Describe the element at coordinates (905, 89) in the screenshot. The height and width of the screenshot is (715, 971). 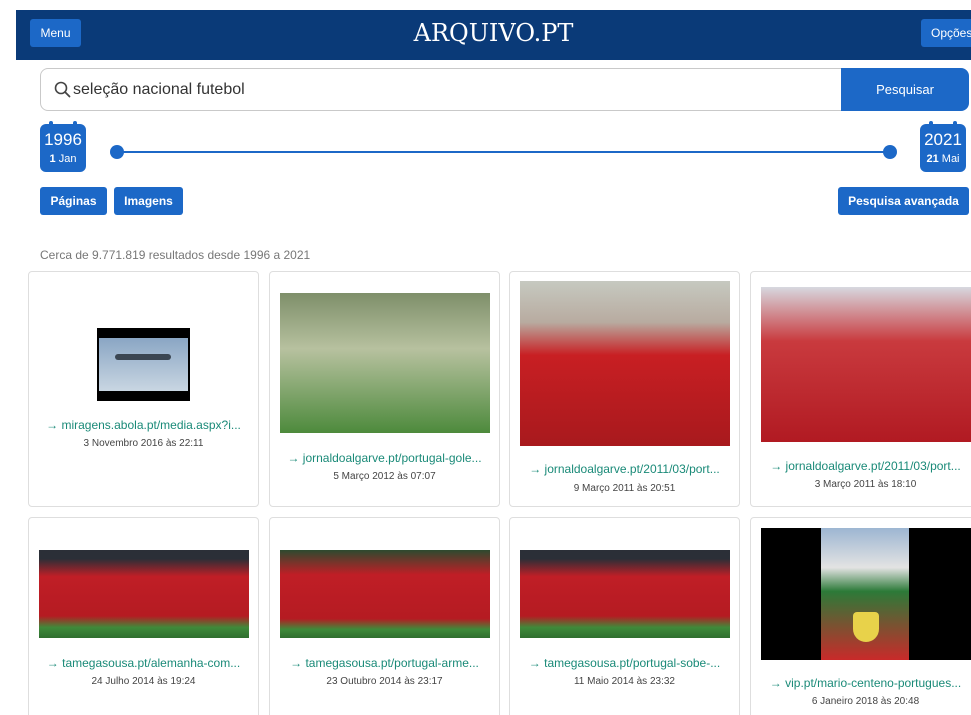
I see `search-button: Pesquisar` at that location.